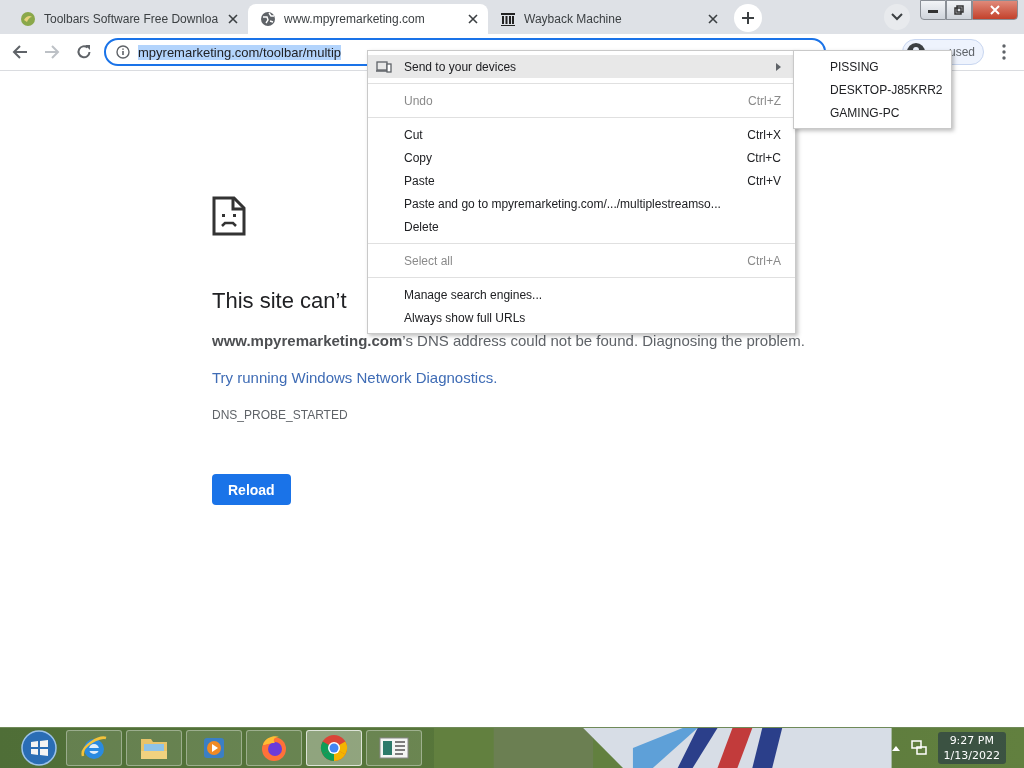 The height and width of the screenshot is (768, 1024). I want to click on error-title: This site can’t, so click(279, 301).